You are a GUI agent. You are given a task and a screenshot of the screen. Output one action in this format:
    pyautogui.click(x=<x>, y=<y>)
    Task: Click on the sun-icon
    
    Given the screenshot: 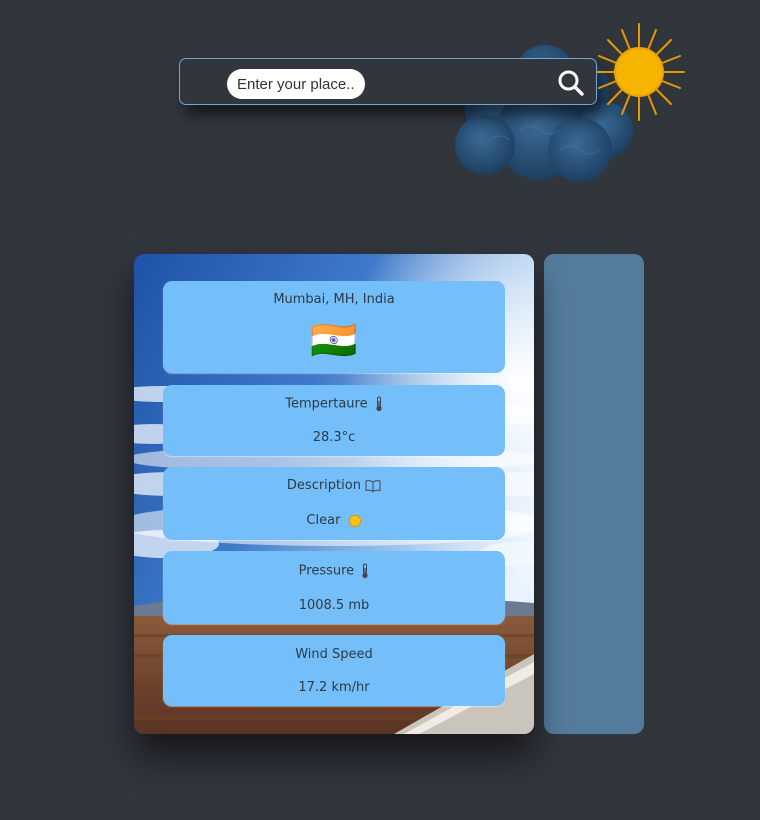 What is the action you would take?
    pyautogui.click(x=640, y=72)
    